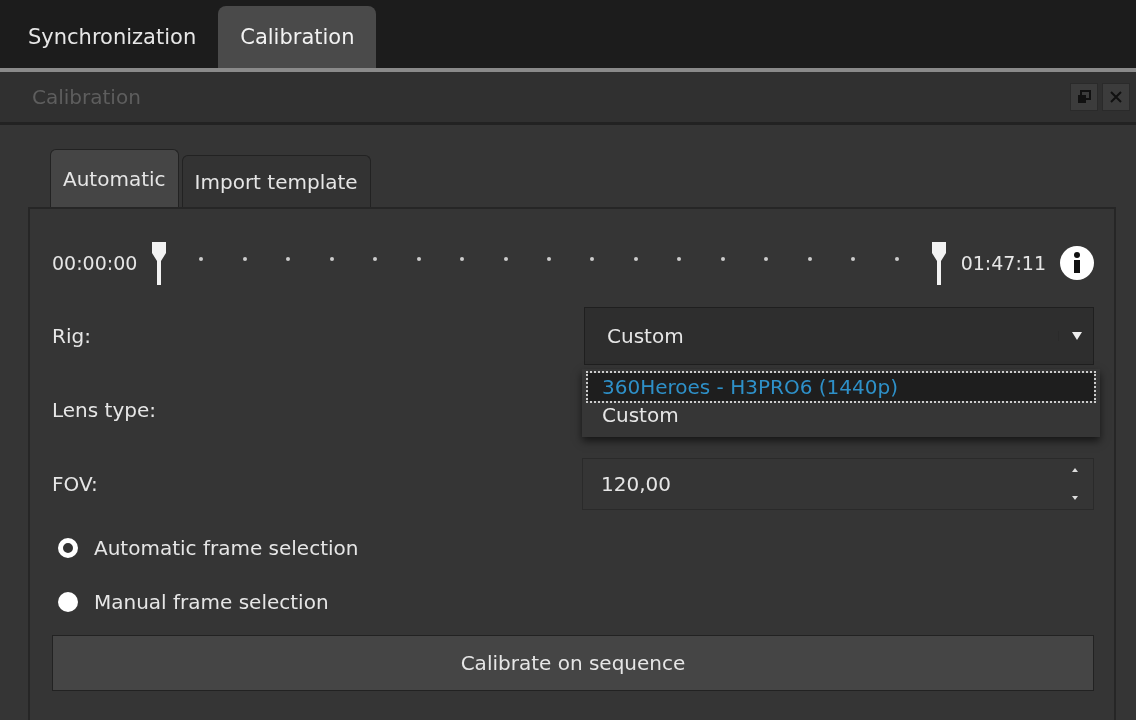  What do you see at coordinates (104, 410) in the screenshot?
I see `lens-type-label: Lens type:` at bounding box center [104, 410].